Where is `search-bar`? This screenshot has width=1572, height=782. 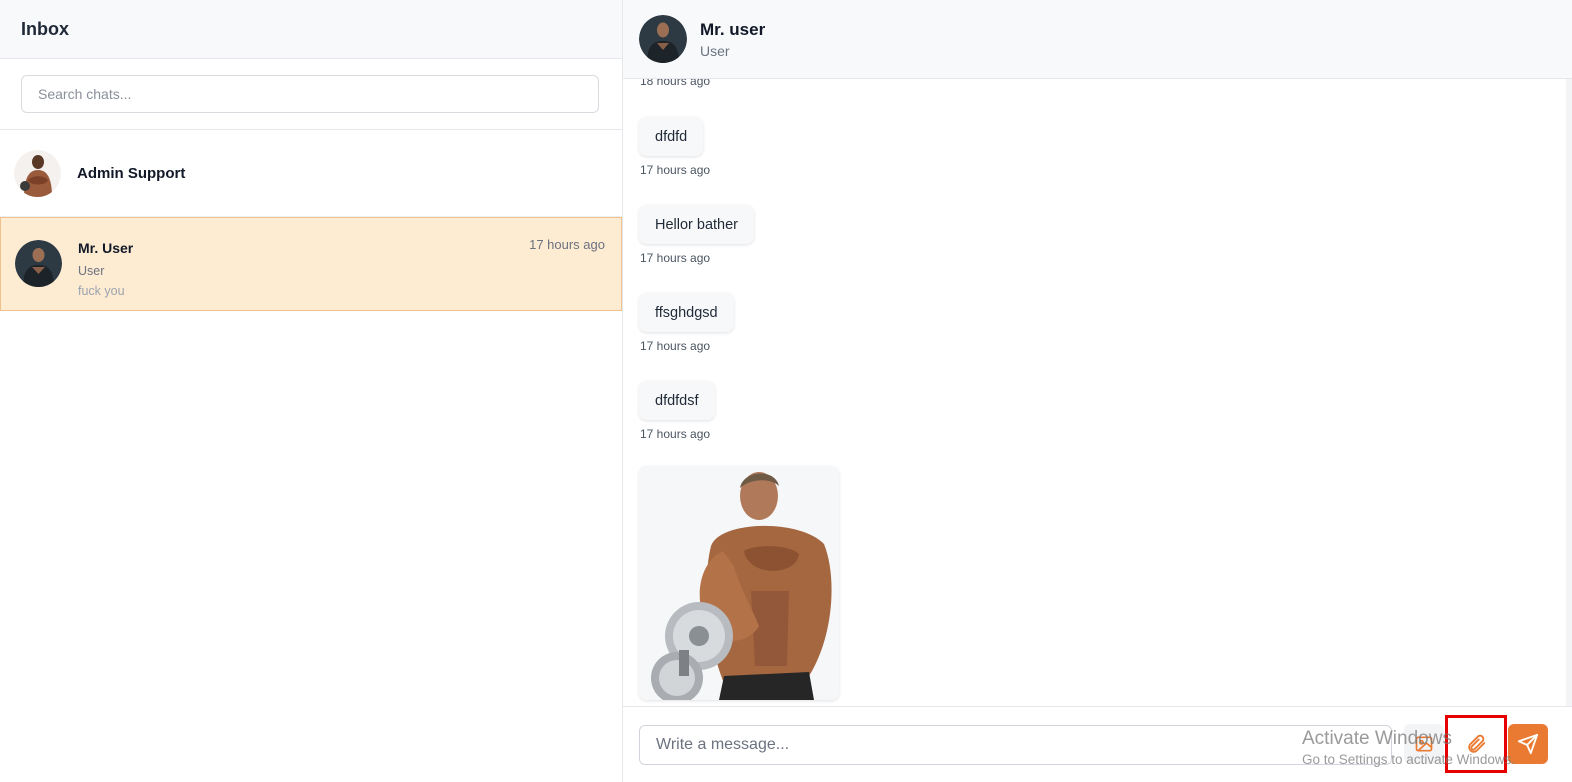 search-bar is located at coordinates (311, 94).